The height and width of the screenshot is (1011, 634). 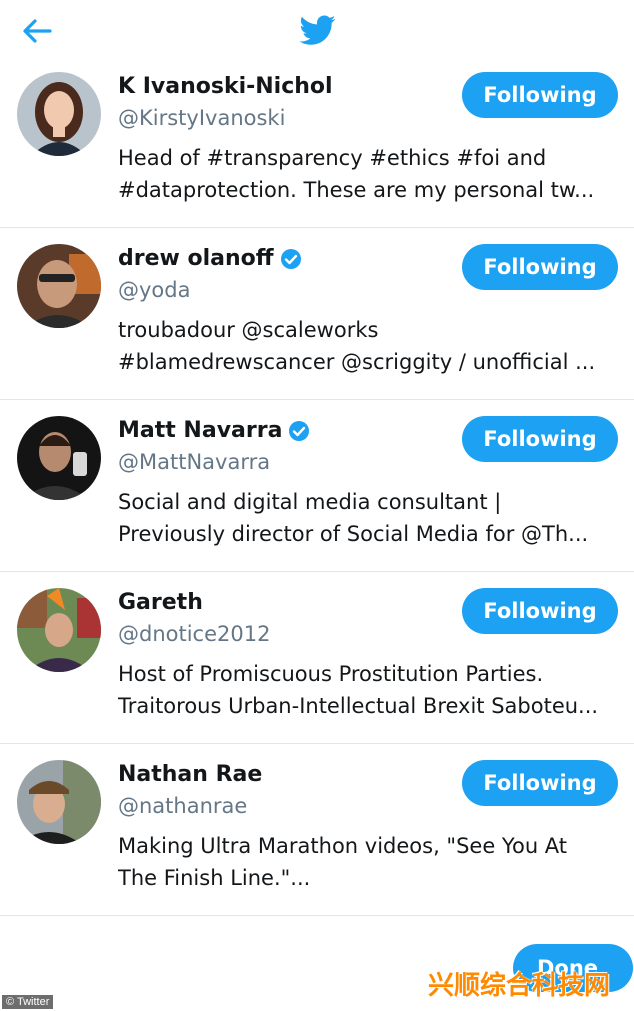 What do you see at coordinates (210, 258) in the screenshot?
I see `user-name: drew olanoff` at bounding box center [210, 258].